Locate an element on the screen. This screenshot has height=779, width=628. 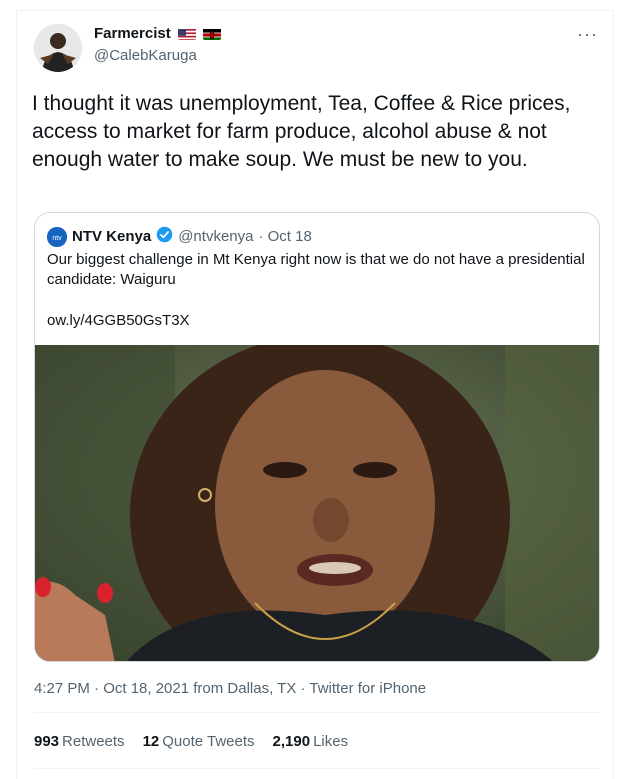
engagement-stats: 993 Retweets 12 Quote Tweets 2,190 Likes is located at coordinates (191, 741).